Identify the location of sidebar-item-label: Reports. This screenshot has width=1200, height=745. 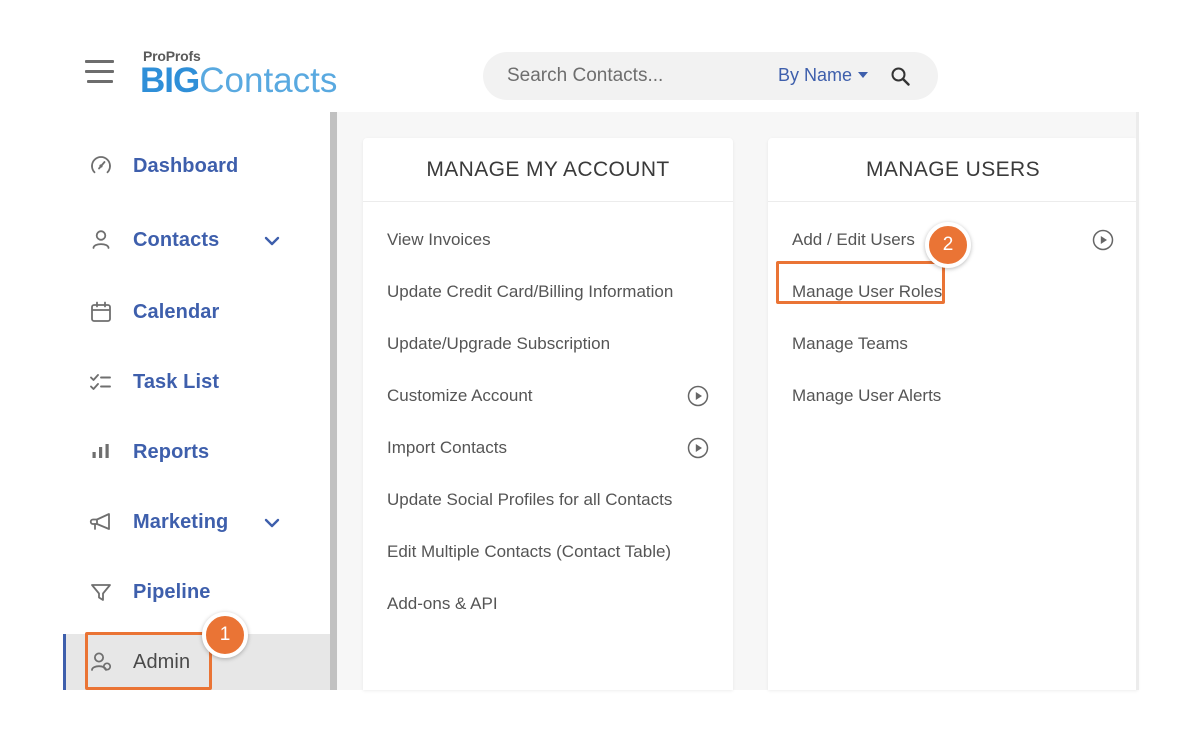
(171, 451).